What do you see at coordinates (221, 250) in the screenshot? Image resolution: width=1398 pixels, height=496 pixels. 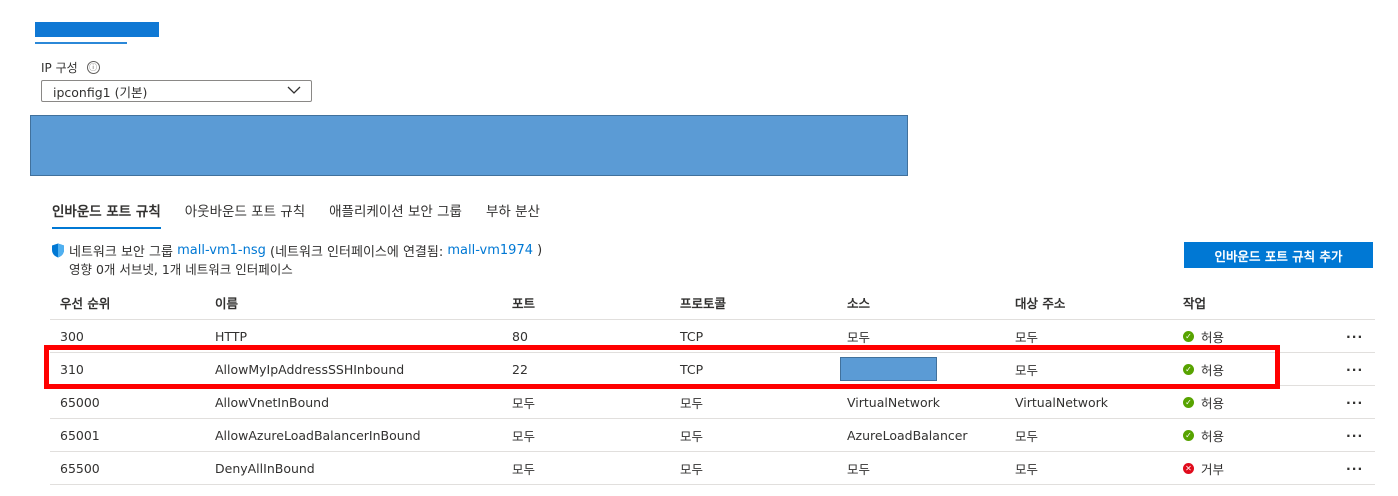 I see `nsg-name-link: mall-vm1-nsg` at bounding box center [221, 250].